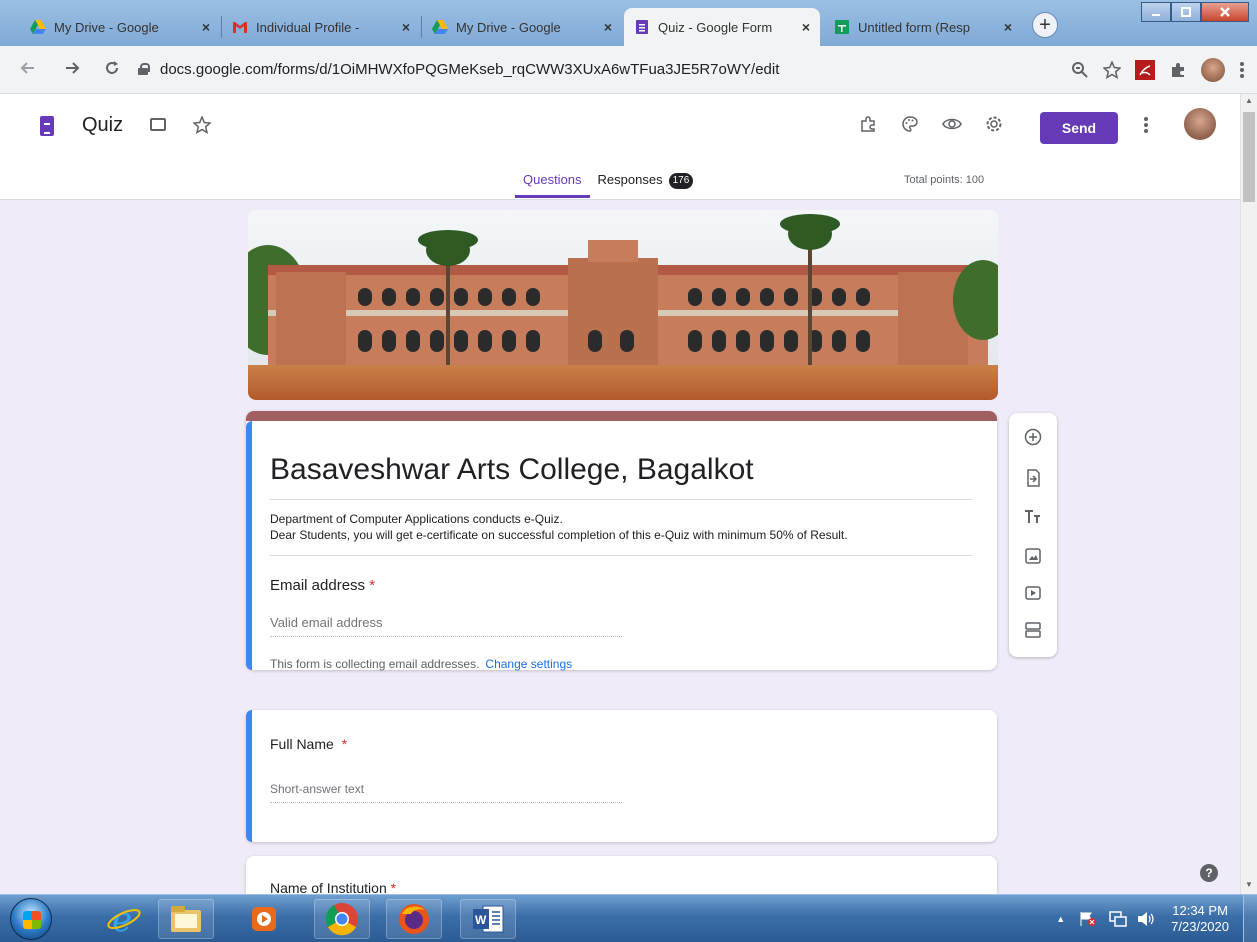 This screenshot has height=942, width=1257. I want to click on windows-taskbar: e W ▲ 12:34 PM 7/23/2020, so click(628, 918).